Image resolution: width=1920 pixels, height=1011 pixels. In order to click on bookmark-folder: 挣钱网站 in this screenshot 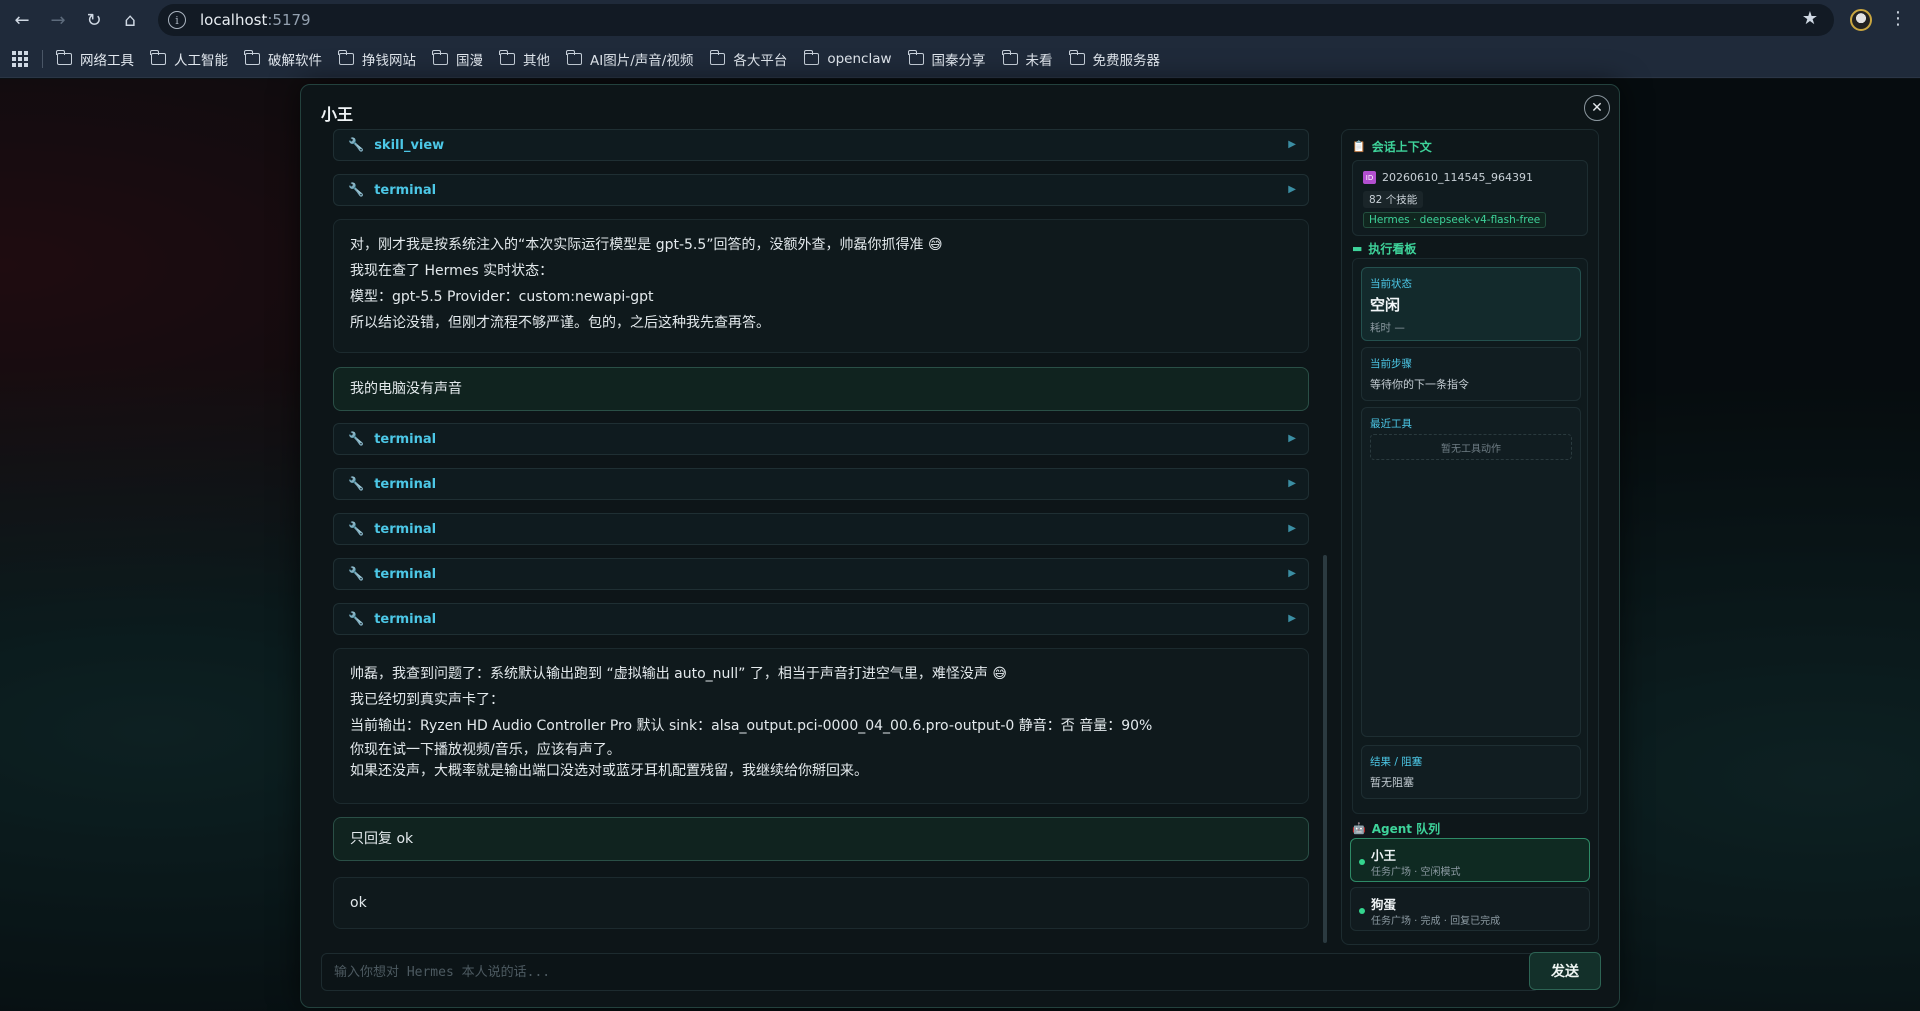, I will do `click(377, 59)`.